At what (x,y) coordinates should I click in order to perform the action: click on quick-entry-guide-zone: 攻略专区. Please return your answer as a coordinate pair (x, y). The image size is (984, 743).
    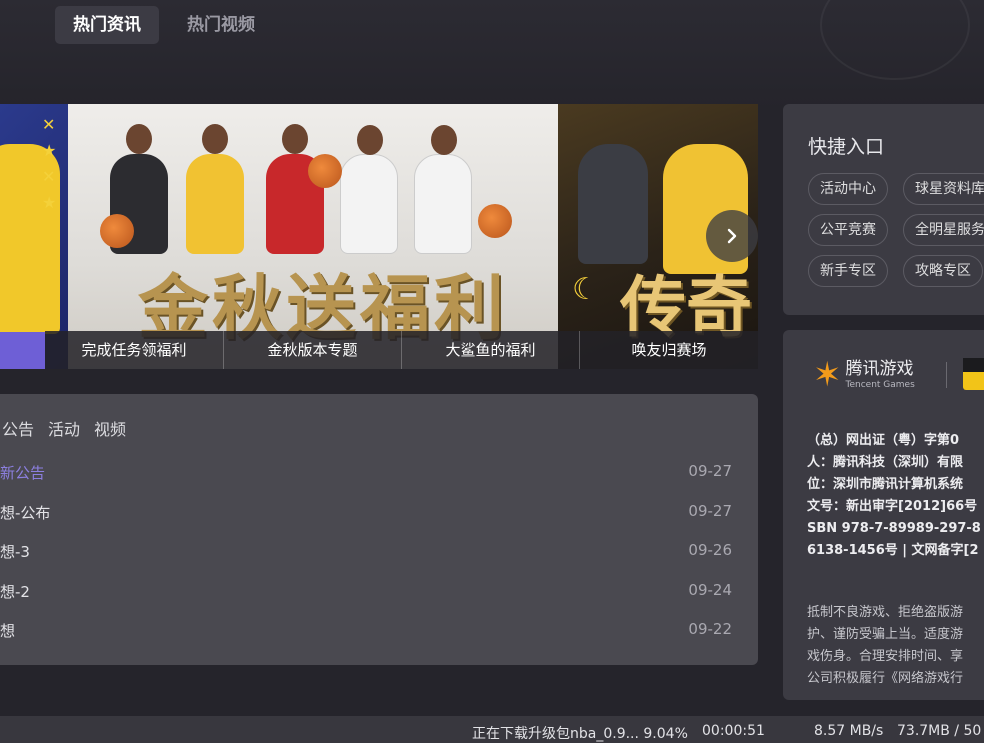
    Looking at the image, I should click on (943, 271).